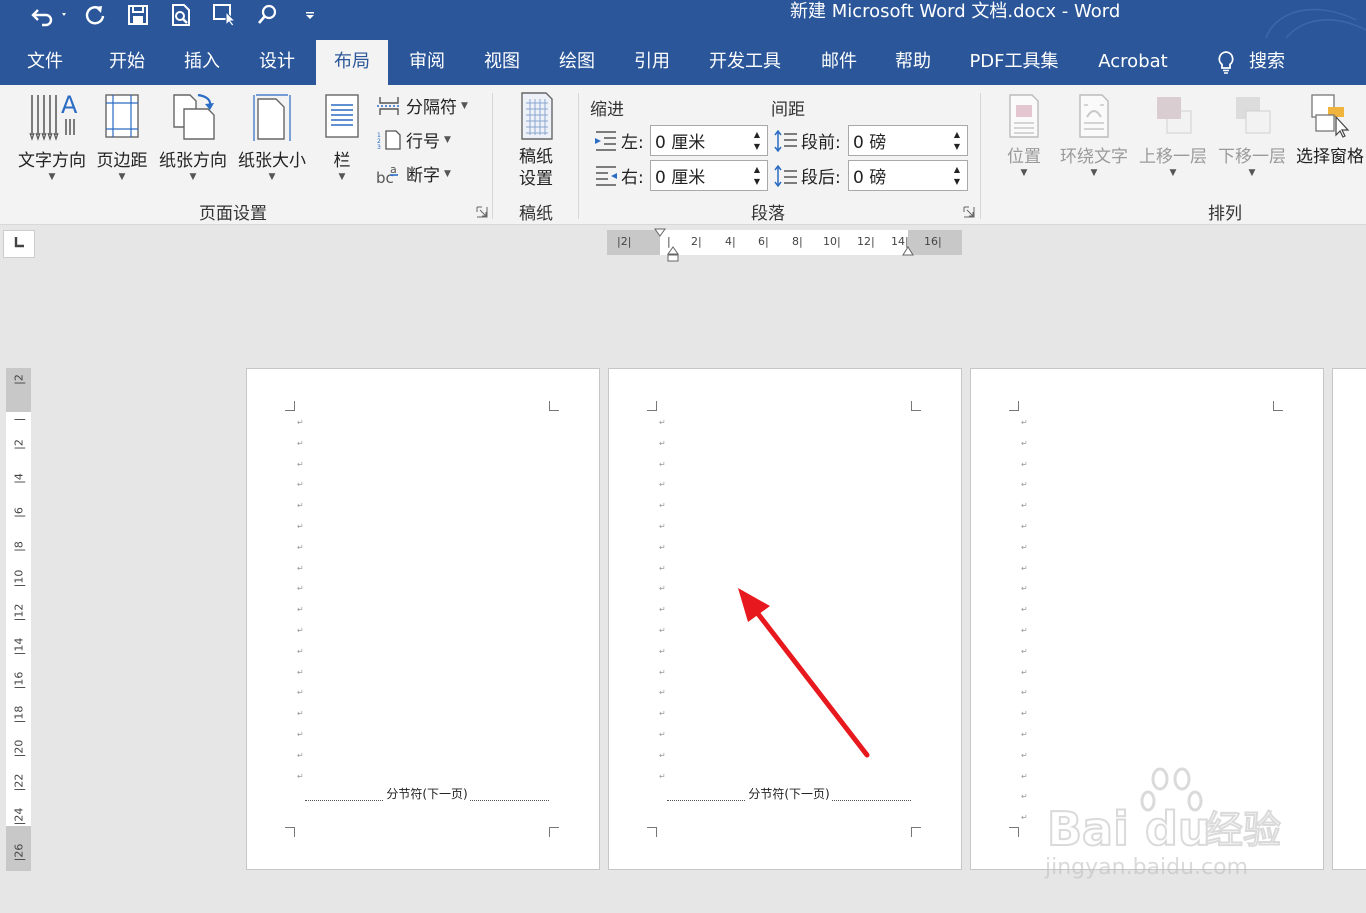  Describe the element at coordinates (413, 139) in the screenshot. I see `line-numbers-button: 1 2 3 行号 ▼` at that location.